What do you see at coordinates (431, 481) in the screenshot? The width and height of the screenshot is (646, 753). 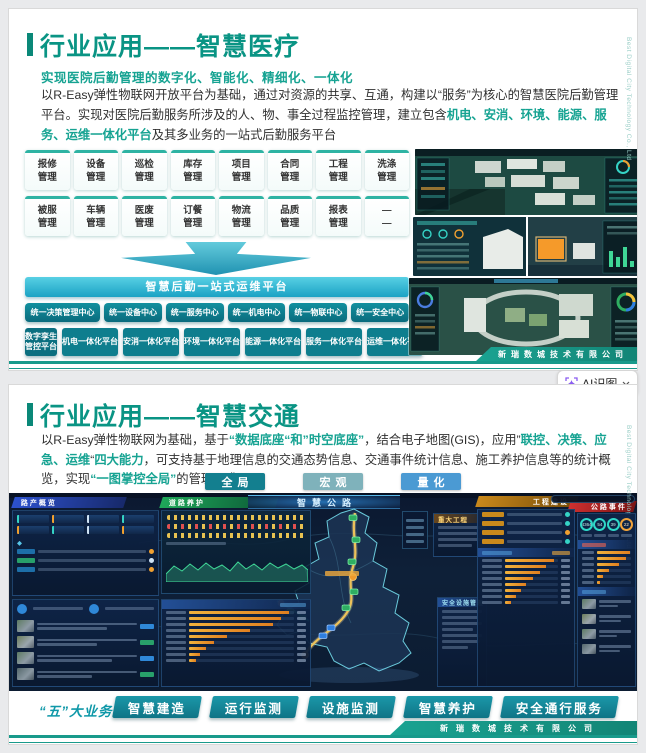 I see `view-button-quantify: 量化` at bounding box center [431, 481].